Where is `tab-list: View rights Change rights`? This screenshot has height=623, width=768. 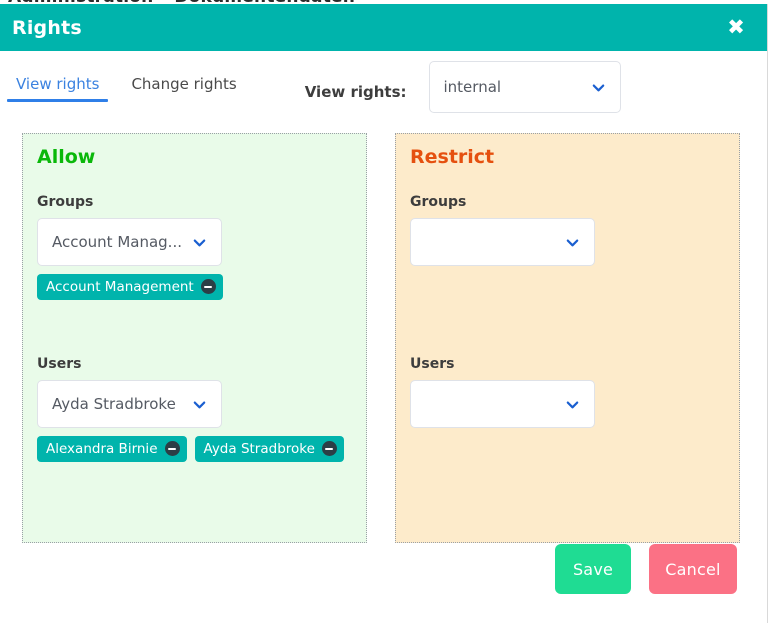 tab-list: View rights Change rights is located at coordinates (126, 86).